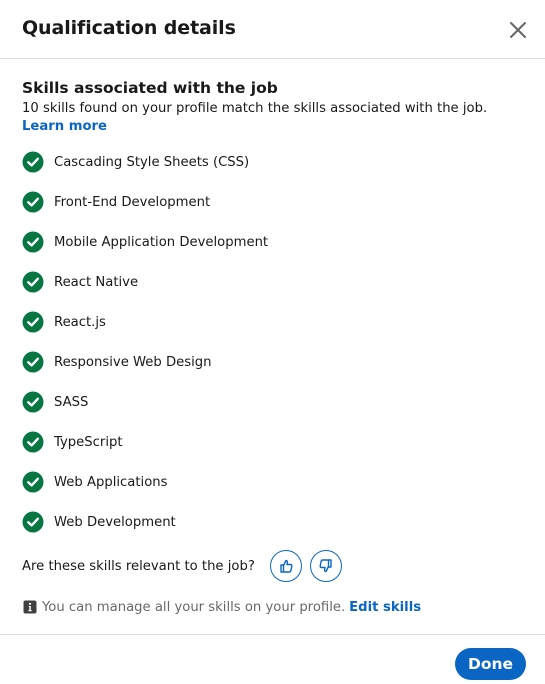  I want to click on skill-item: Responsive Web Design, so click(262, 362).